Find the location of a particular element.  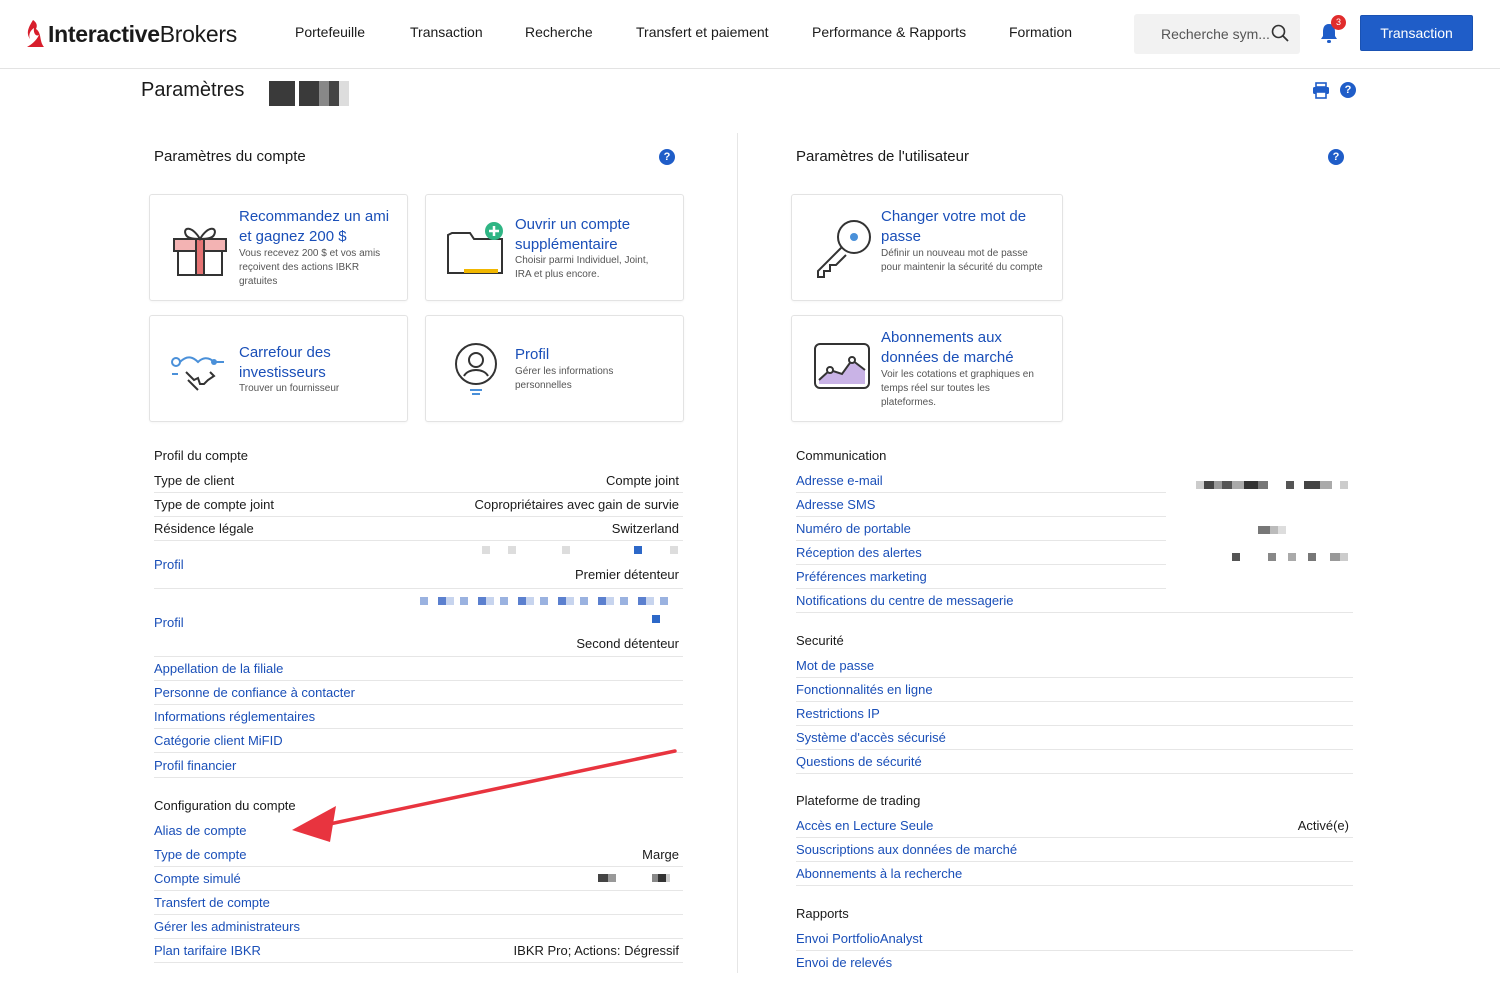

redacted-phone is located at coordinates (1272, 530).